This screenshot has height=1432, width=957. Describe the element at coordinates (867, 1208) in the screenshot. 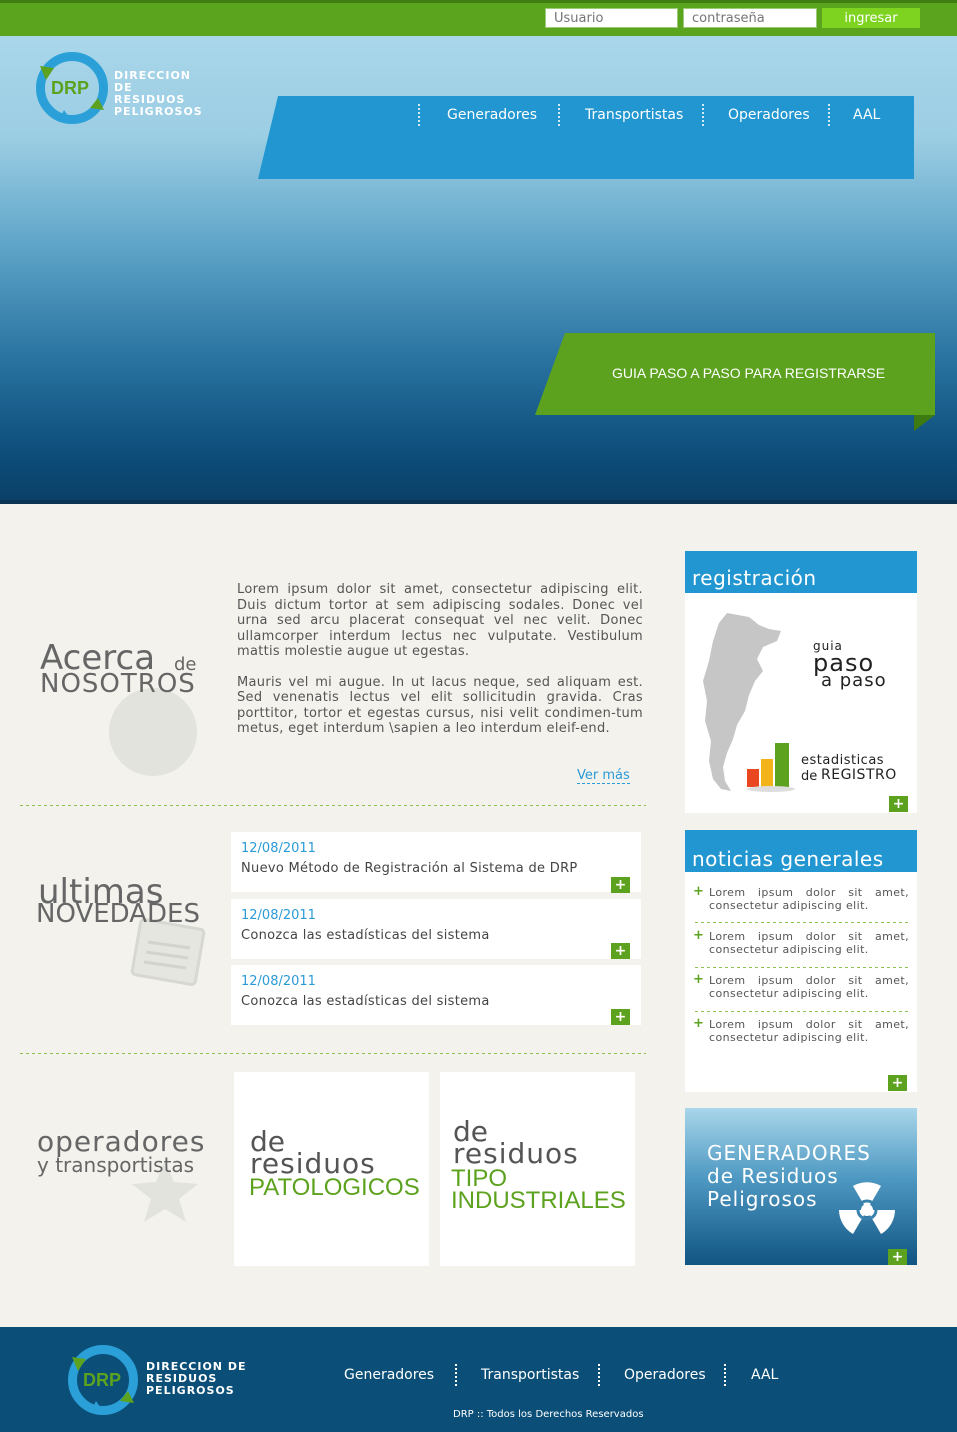

I see `radiation-icon` at that location.